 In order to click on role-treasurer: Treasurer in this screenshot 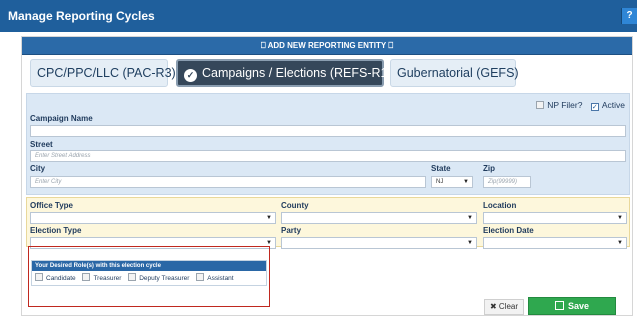, I will do `click(102, 277)`.